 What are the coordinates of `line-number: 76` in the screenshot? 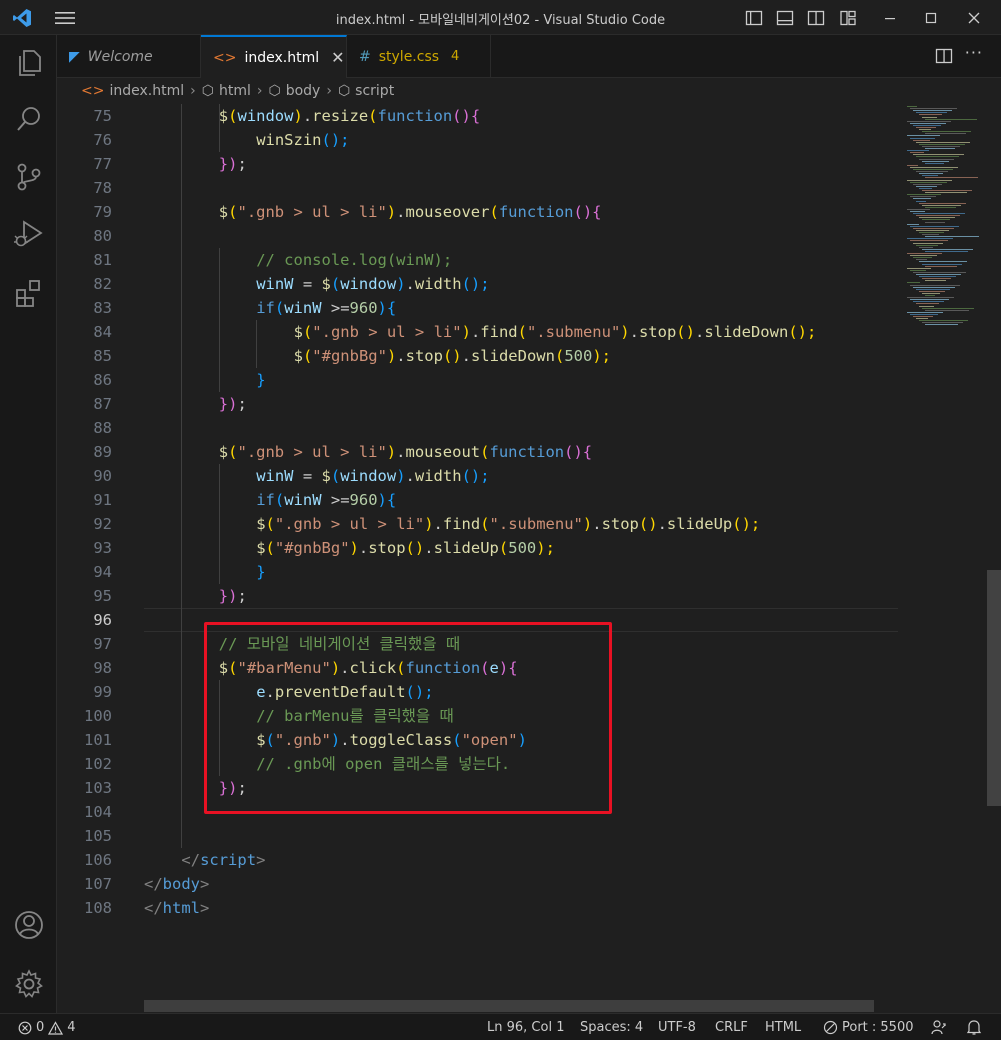 It's located at (102, 140).